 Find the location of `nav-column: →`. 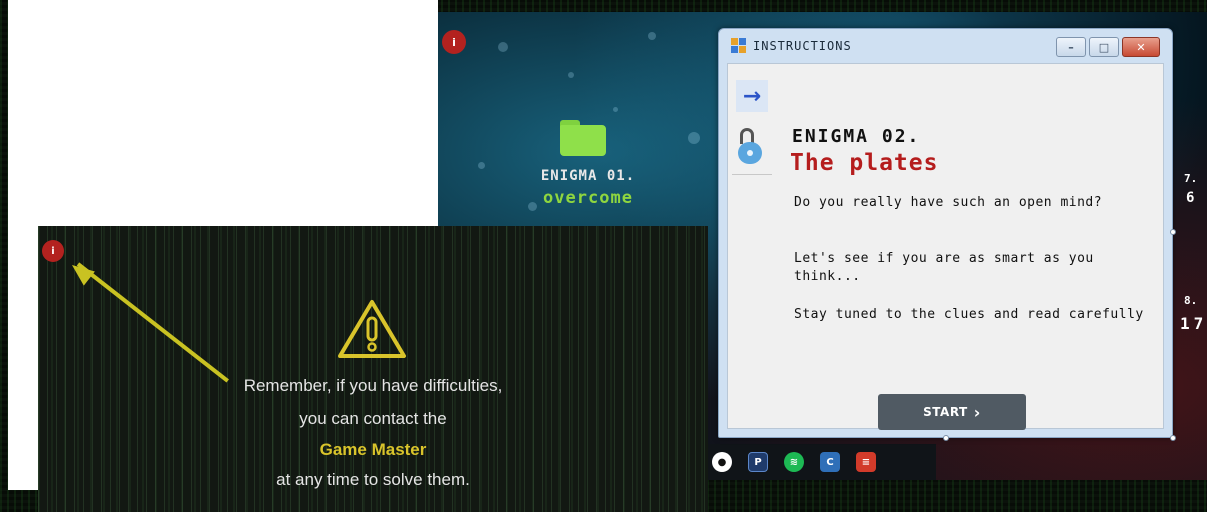

nav-column: → is located at coordinates (754, 120).